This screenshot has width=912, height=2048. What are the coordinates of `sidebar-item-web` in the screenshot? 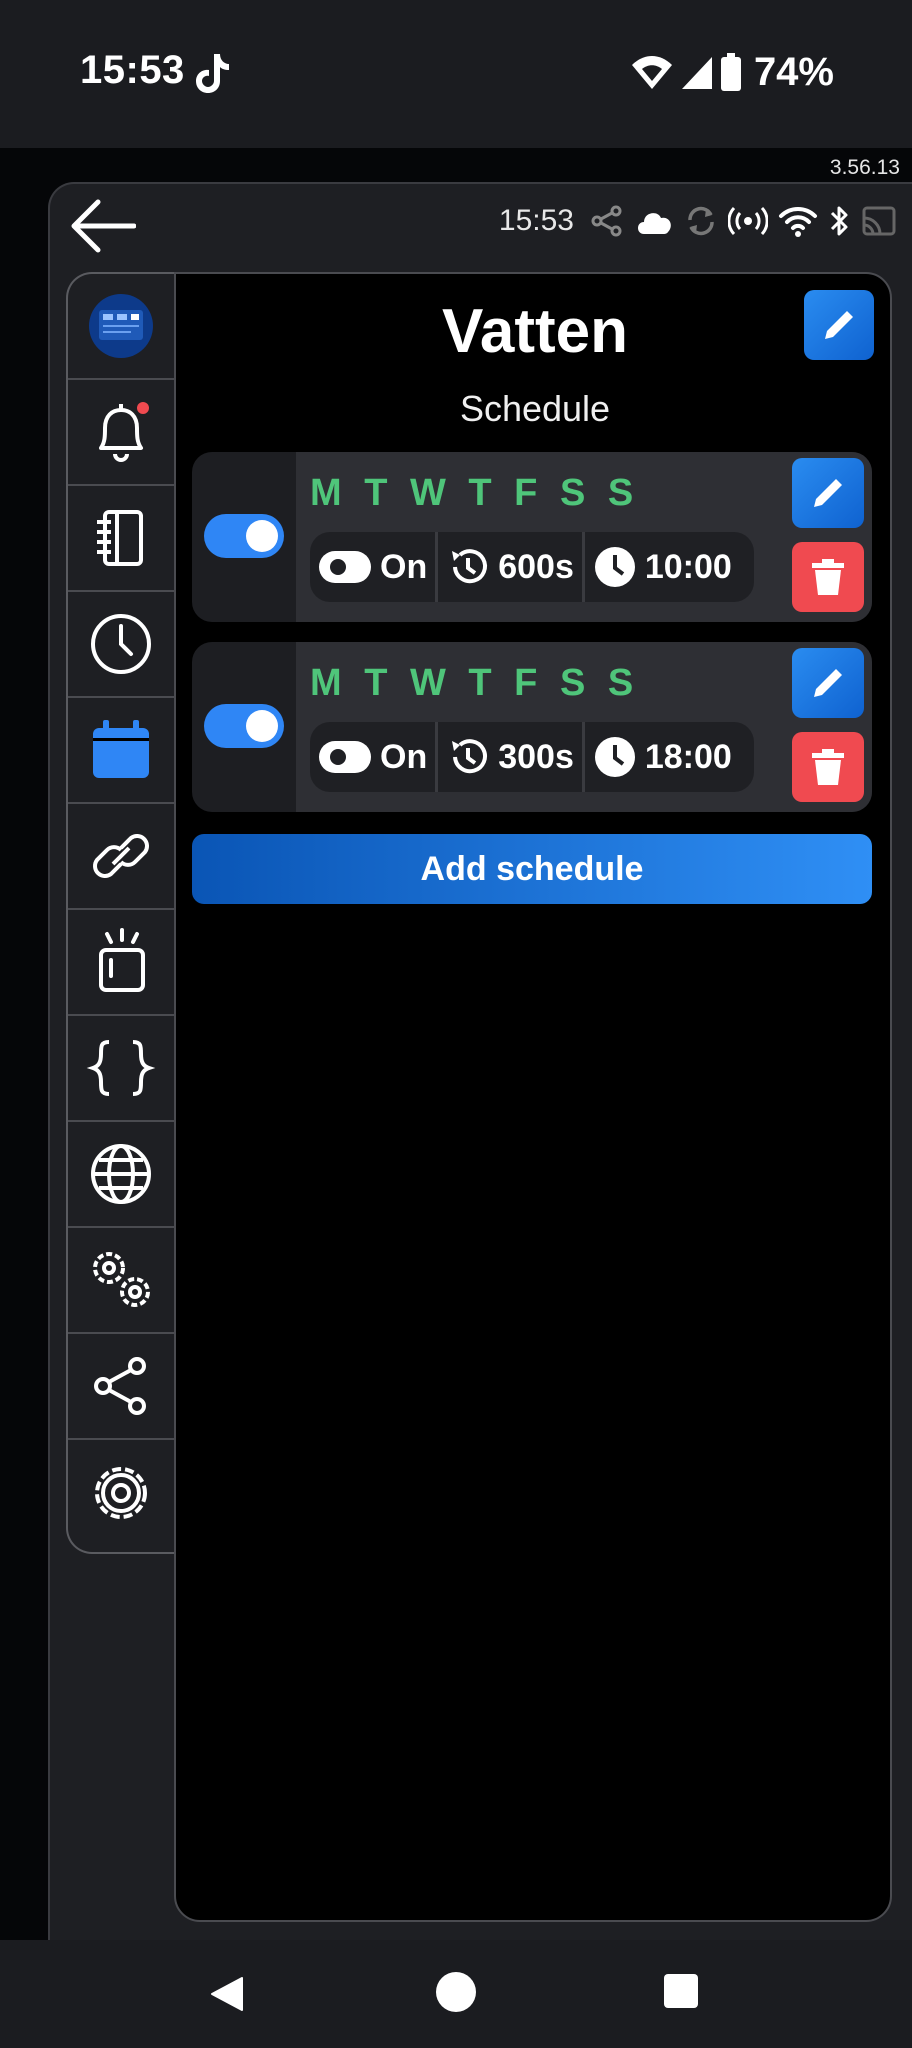 It's located at (121, 1175).